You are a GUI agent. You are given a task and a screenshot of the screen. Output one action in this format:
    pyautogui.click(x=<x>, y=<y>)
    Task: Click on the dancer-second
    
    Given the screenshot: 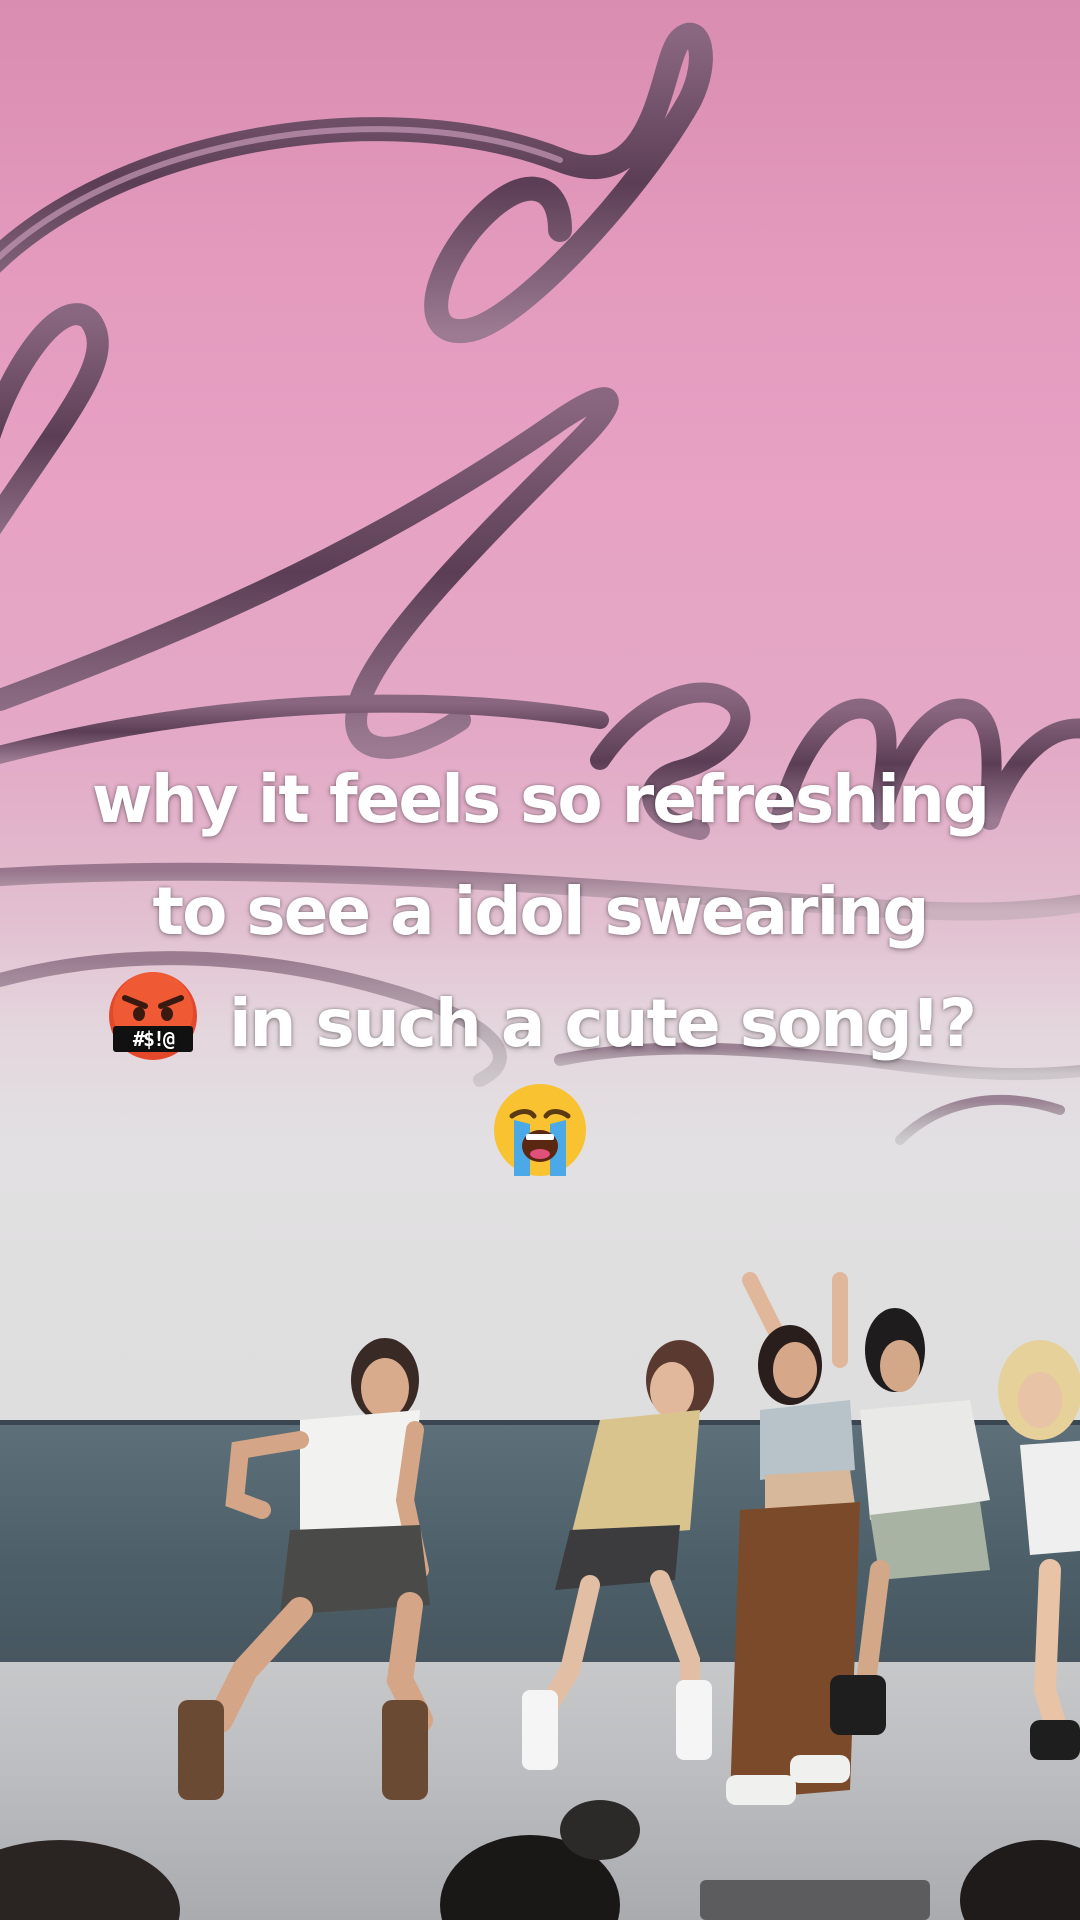 What is the action you would take?
    pyautogui.click(x=618, y=1555)
    